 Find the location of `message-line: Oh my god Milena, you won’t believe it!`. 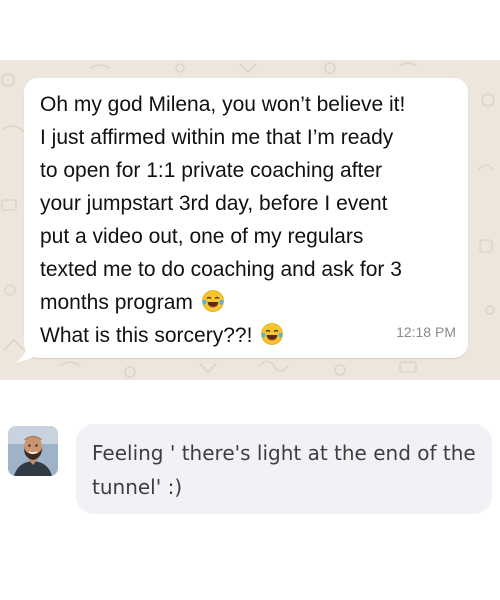

message-line: Oh my god Milena, you won’t believe it! is located at coordinates (223, 104).